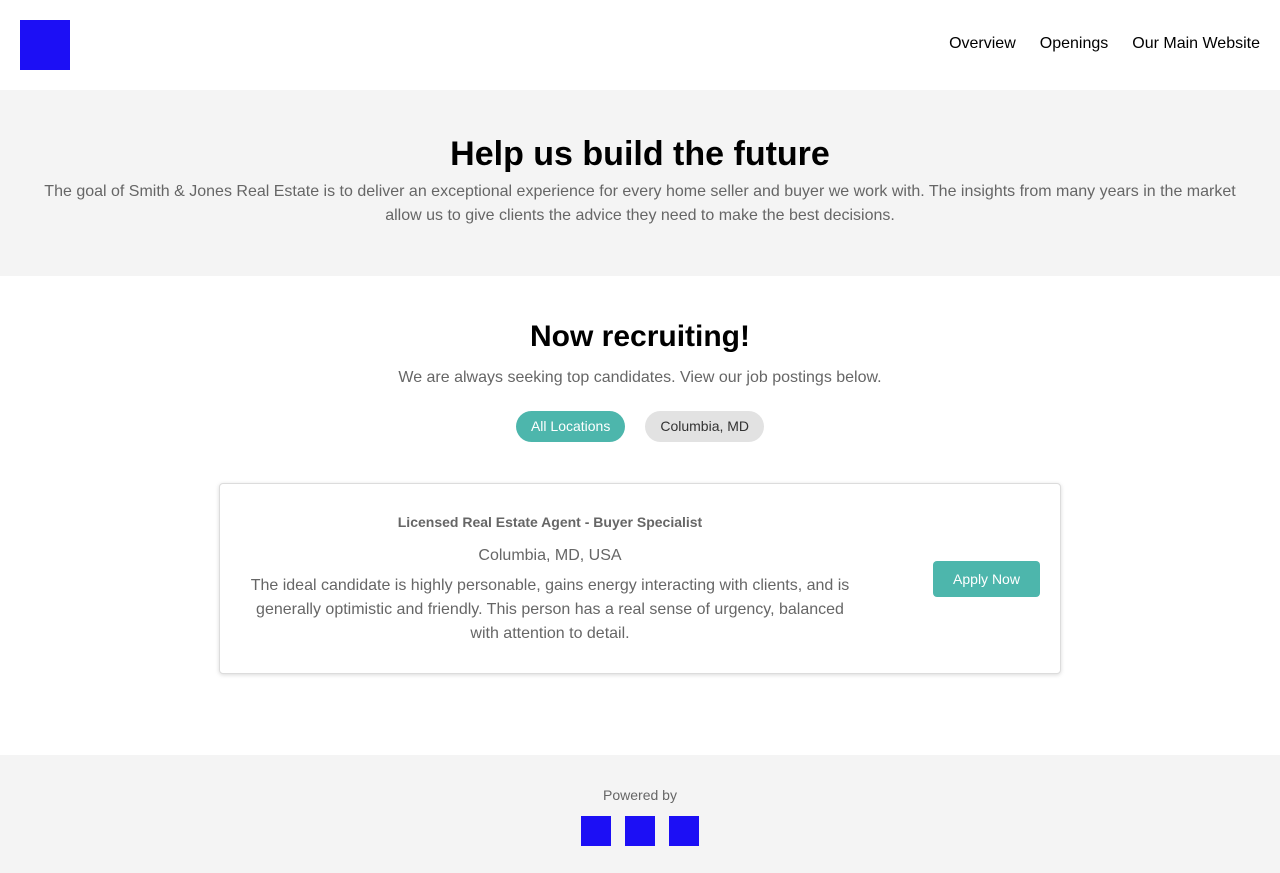  I want to click on filter-all-locations: All Locations, so click(570, 426).